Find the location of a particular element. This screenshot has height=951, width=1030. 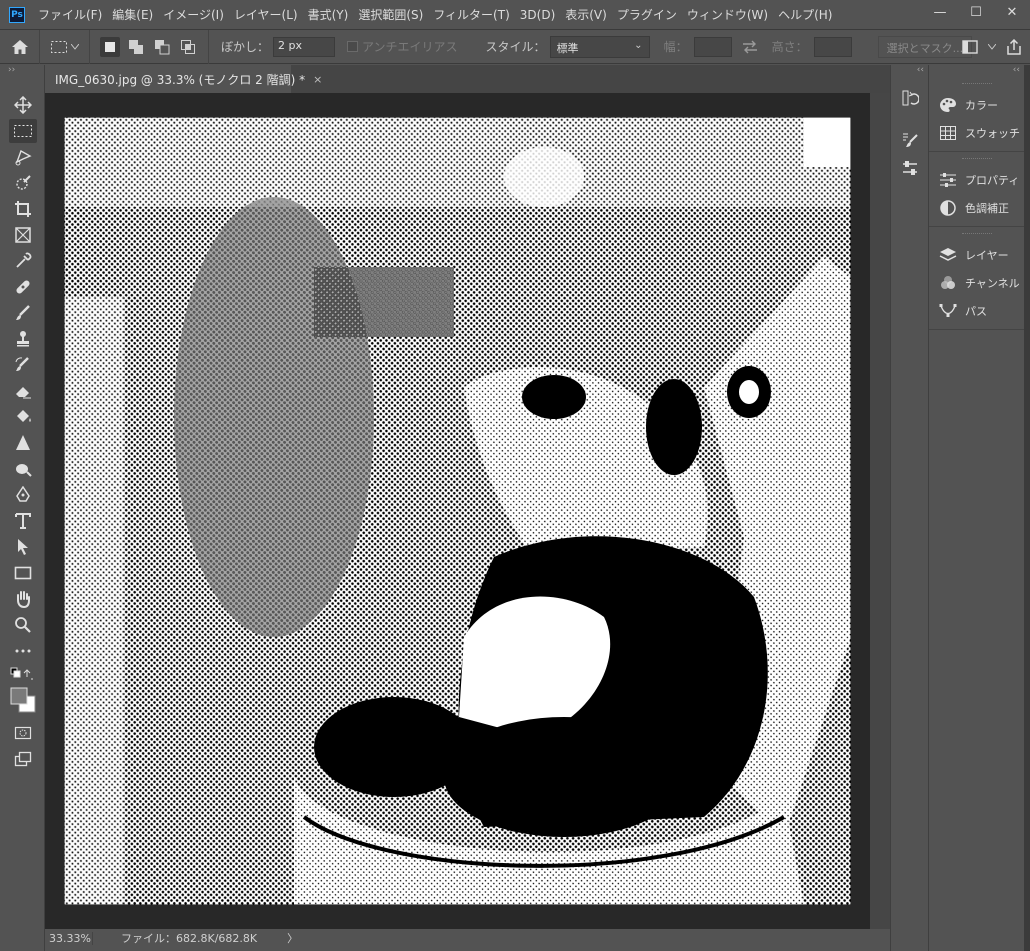

rect-marquee-icon is located at coordinates (23, 131).